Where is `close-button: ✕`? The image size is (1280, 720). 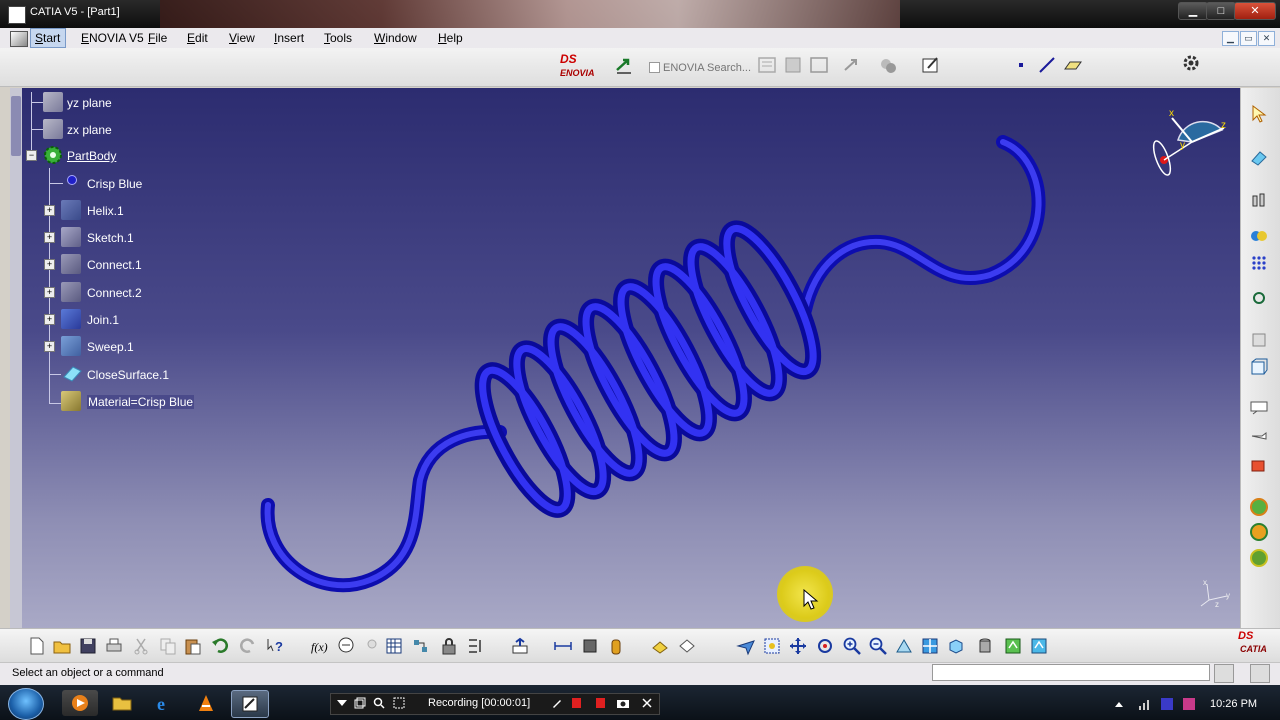 close-button: ✕ is located at coordinates (1255, 11).